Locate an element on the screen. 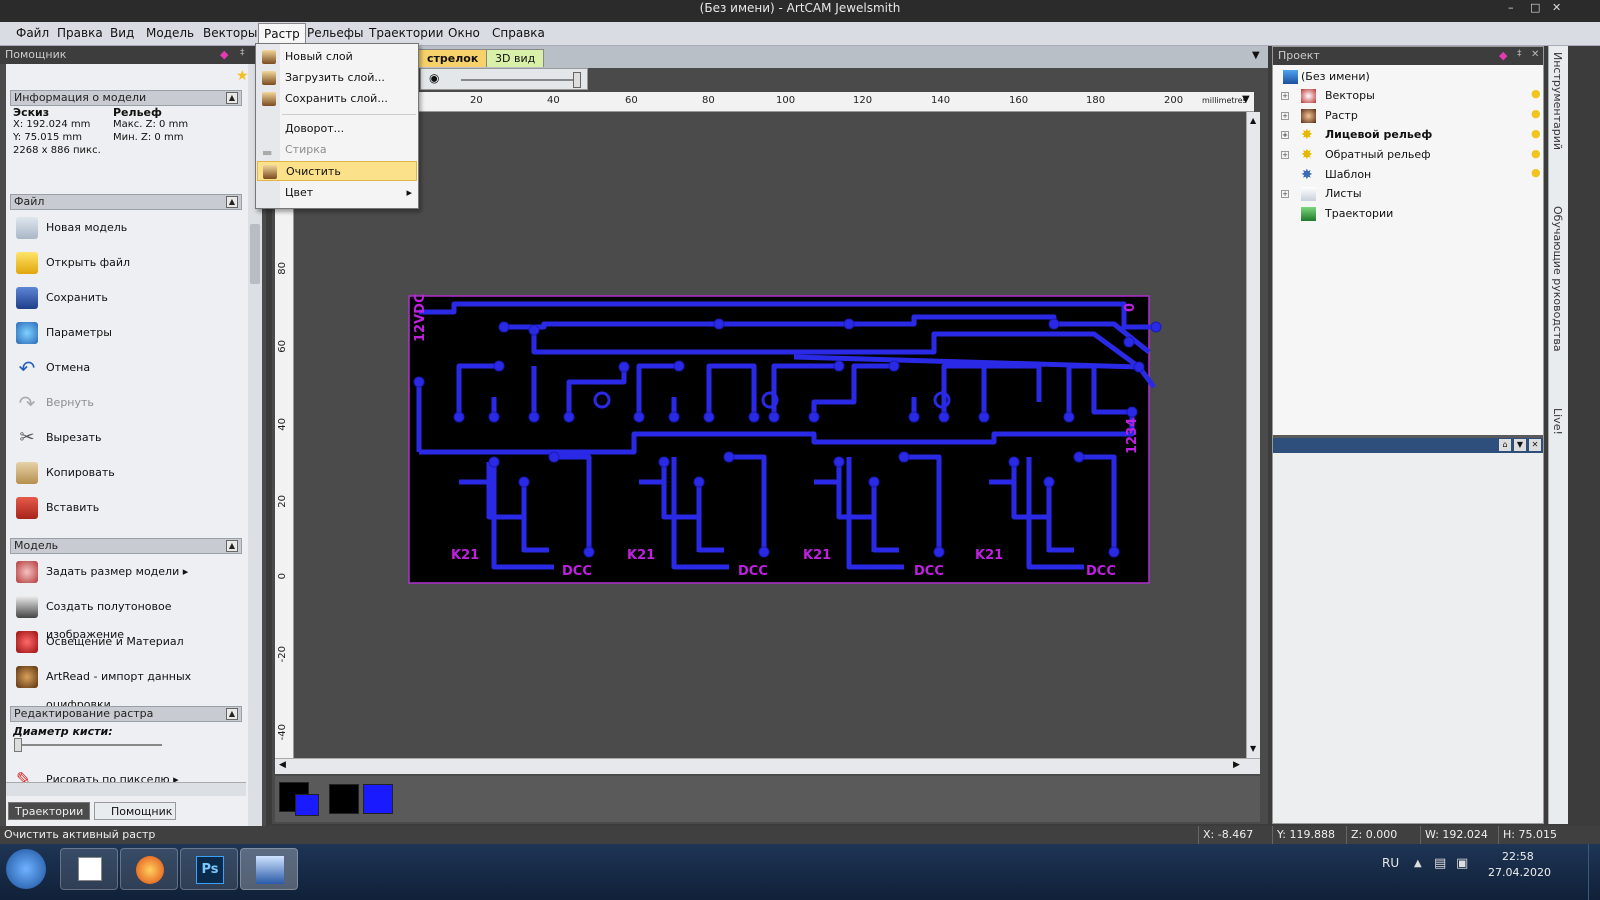  menu-edit: Правка is located at coordinates (80, 33).